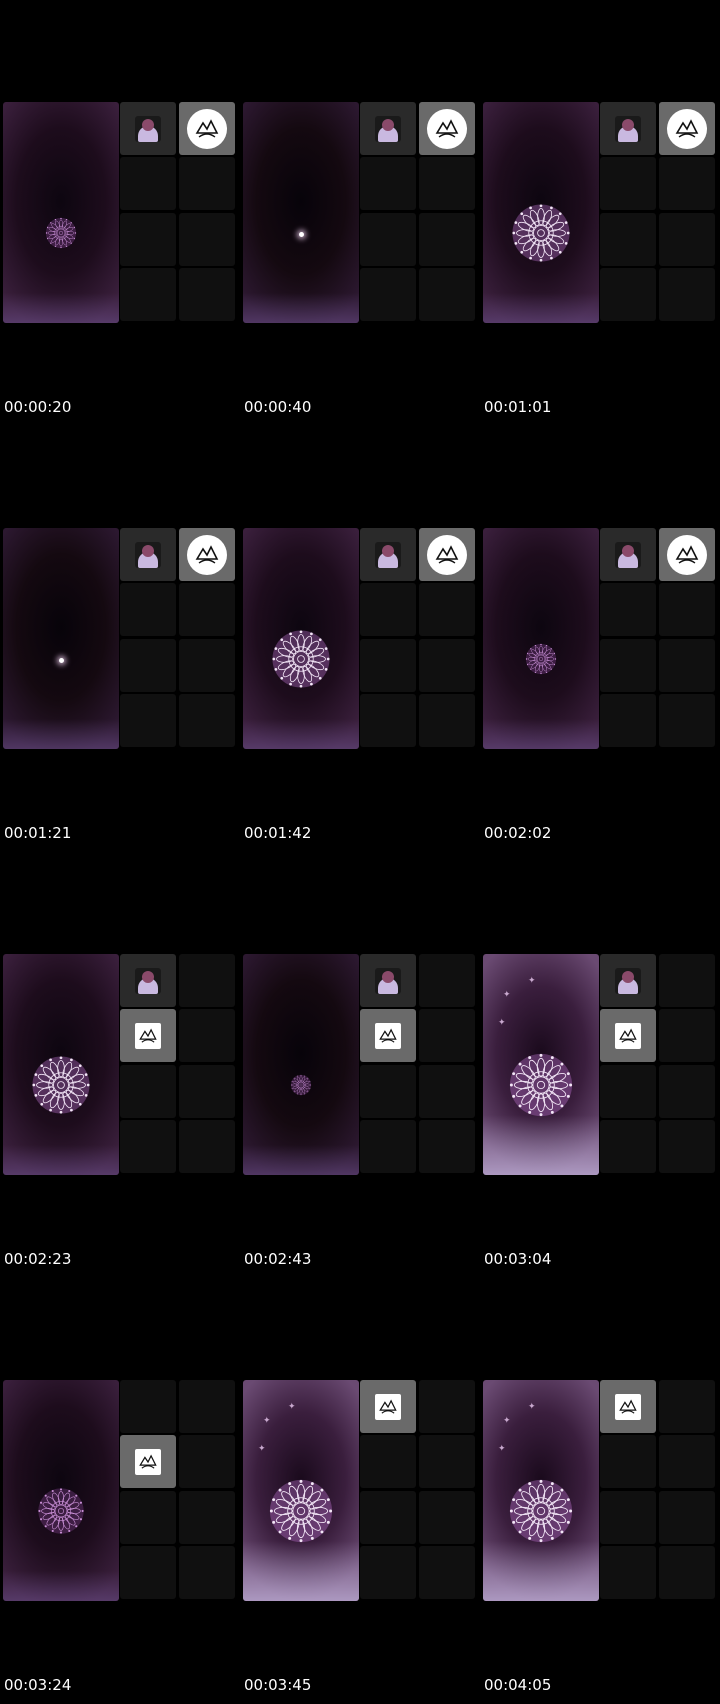 The width and height of the screenshot is (720, 1704). I want to click on video-frame-thumbnail: 00:01:42, so click(360, 639).